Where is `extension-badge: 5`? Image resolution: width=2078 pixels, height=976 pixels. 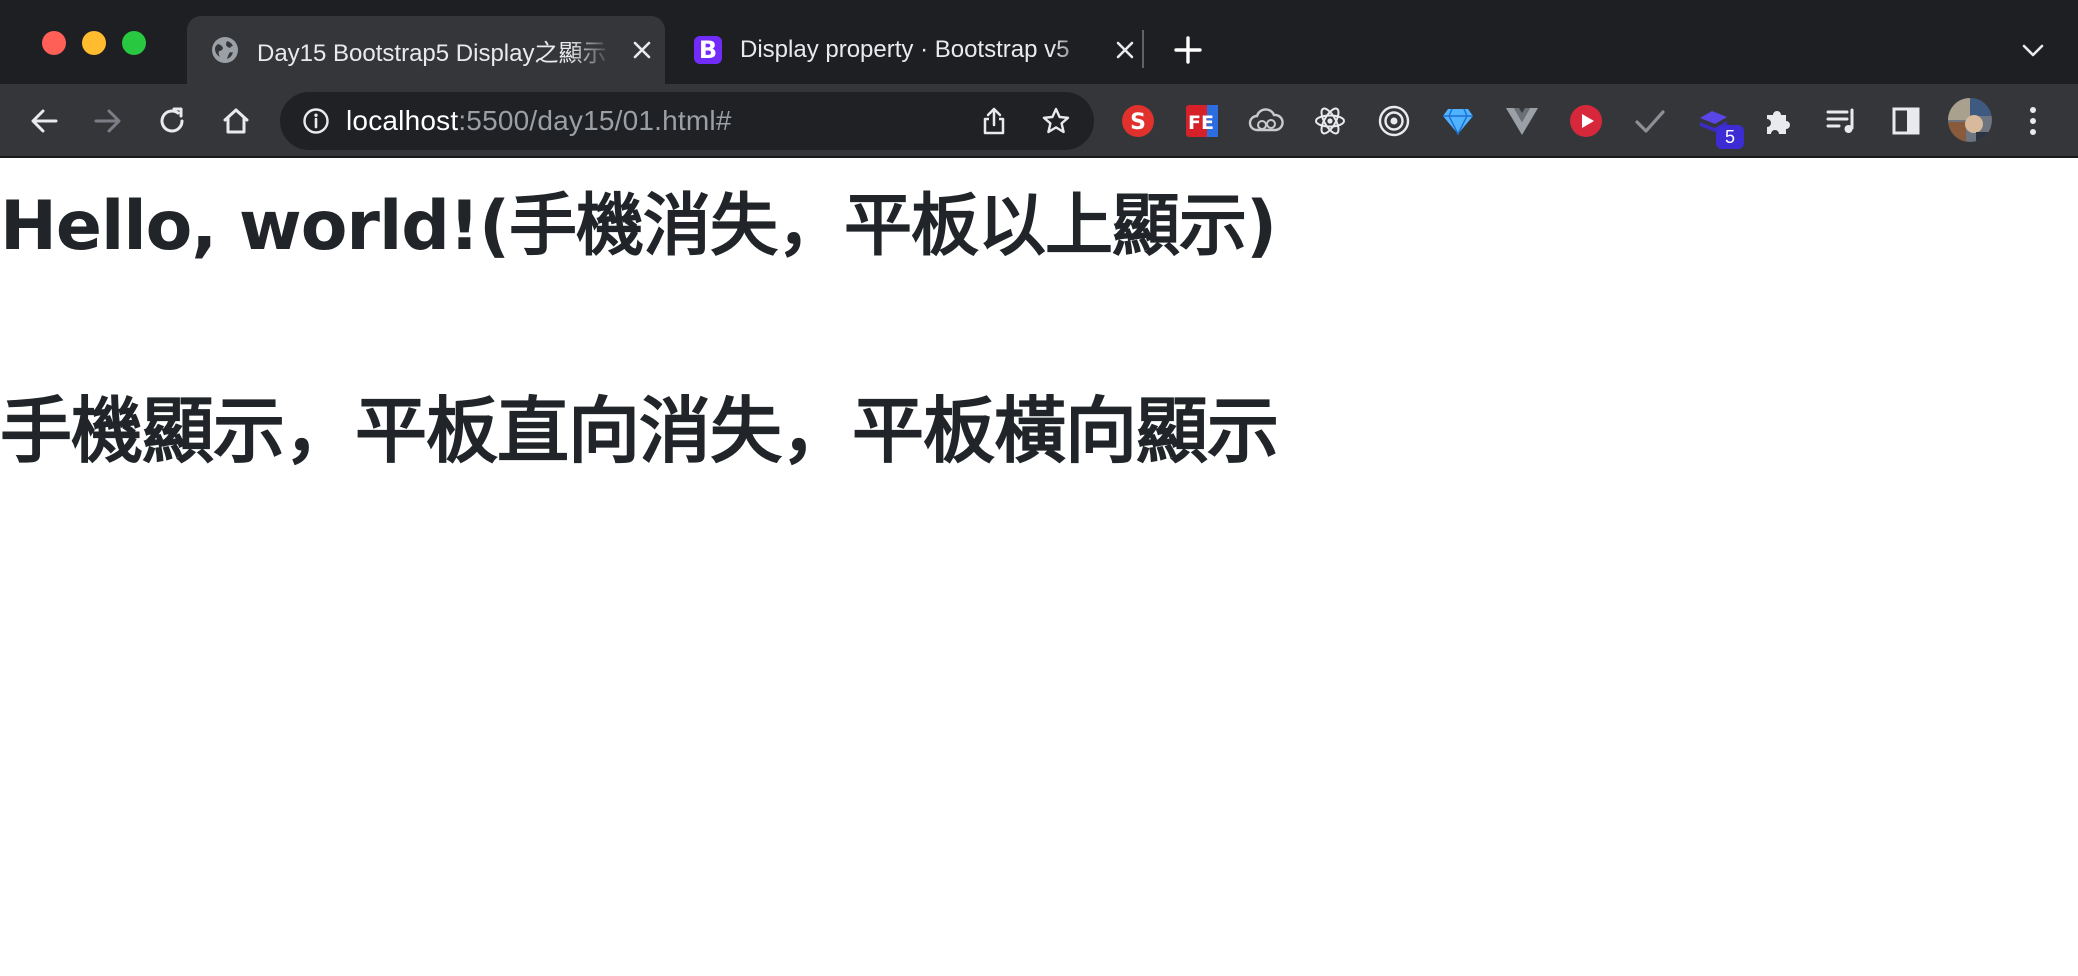
extension-badge: 5 is located at coordinates (1730, 137).